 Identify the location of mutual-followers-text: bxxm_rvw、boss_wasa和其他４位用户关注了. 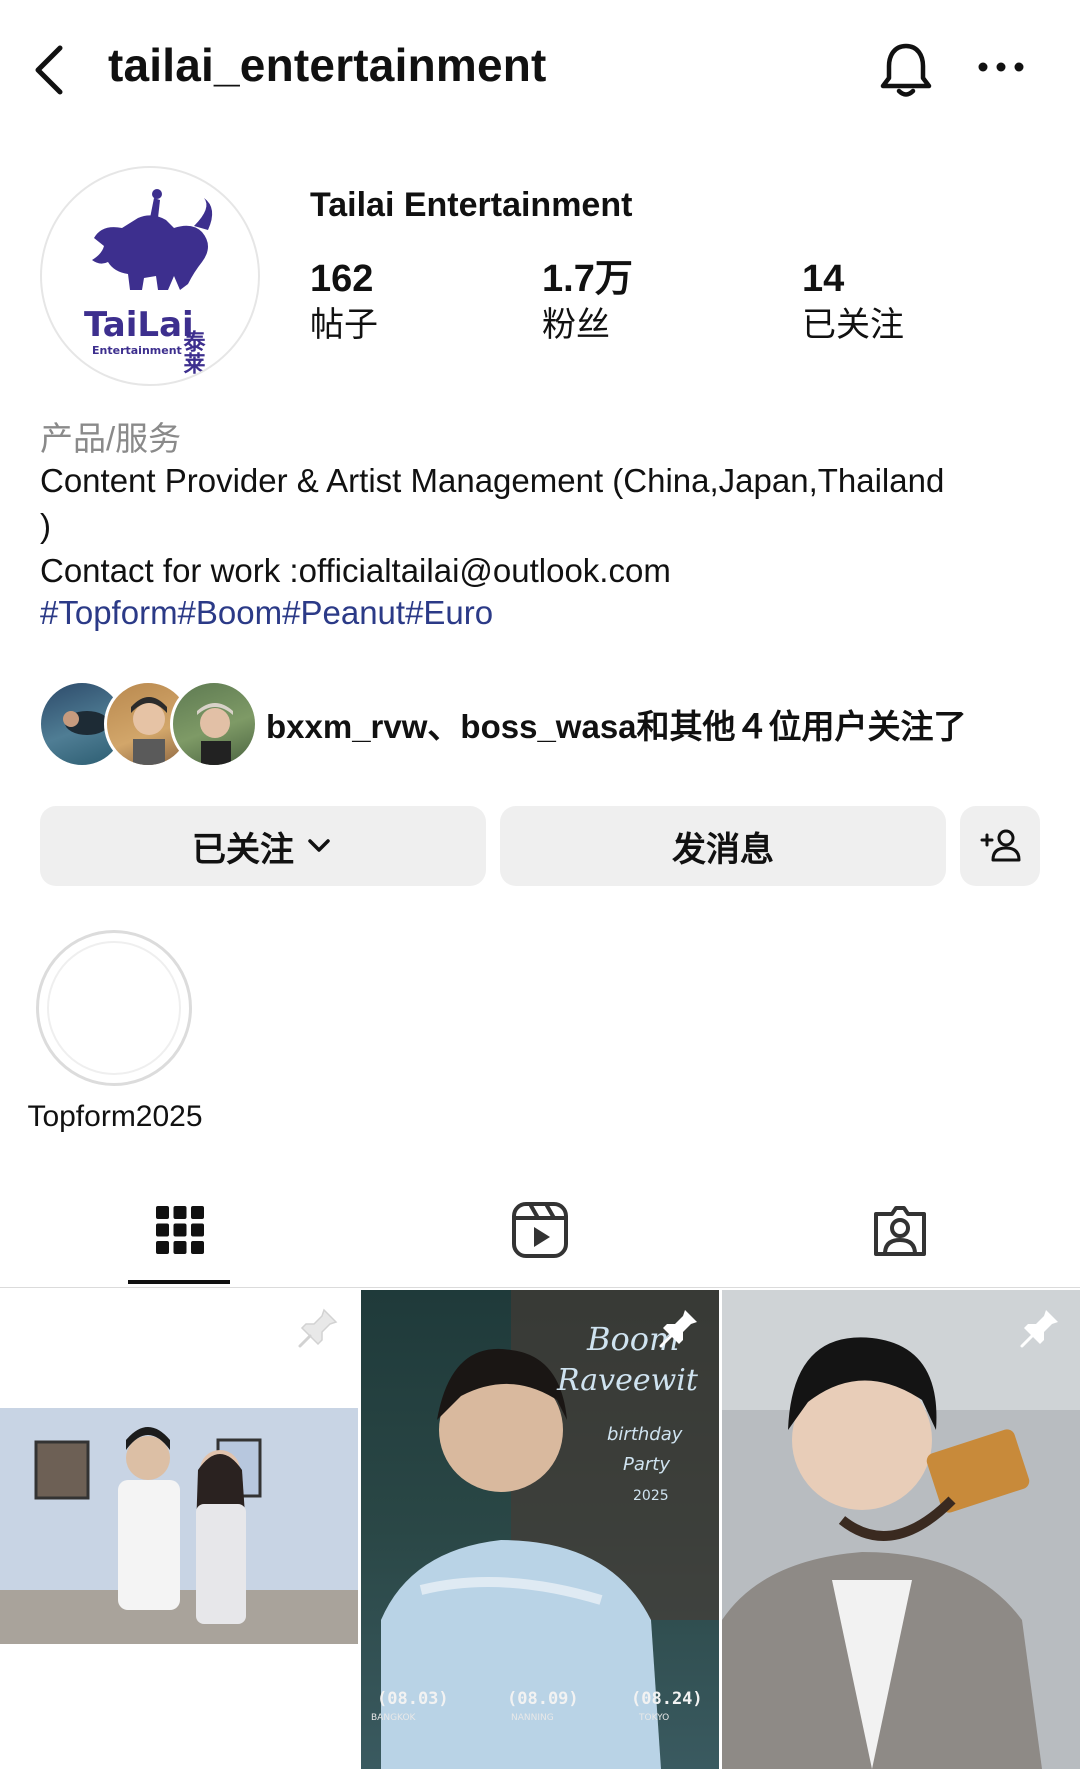
(616, 724).